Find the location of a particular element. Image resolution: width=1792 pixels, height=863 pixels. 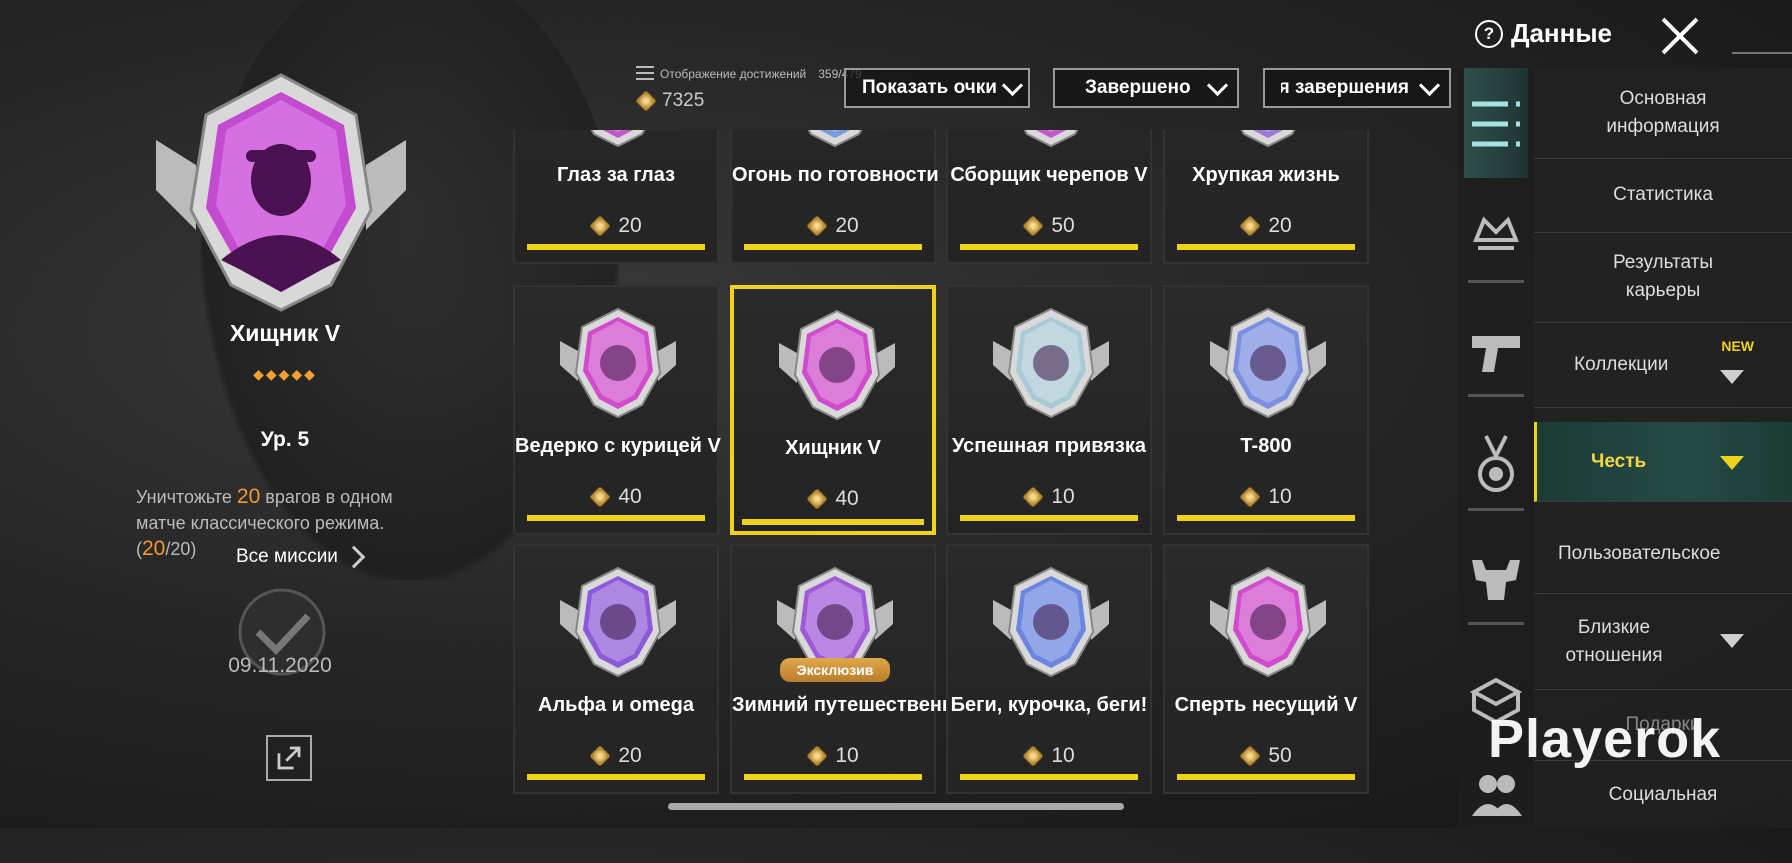

selected-stars: ◆◆◆◆◆ is located at coordinates (285, 374).